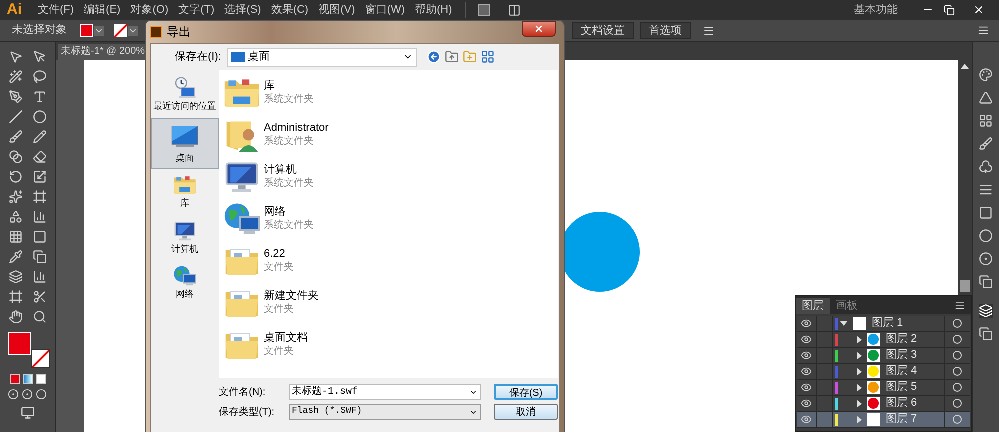 This screenshot has height=432, width=999. Describe the element at coordinates (986, 98) in the screenshot. I see `triangle-icon` at that location.